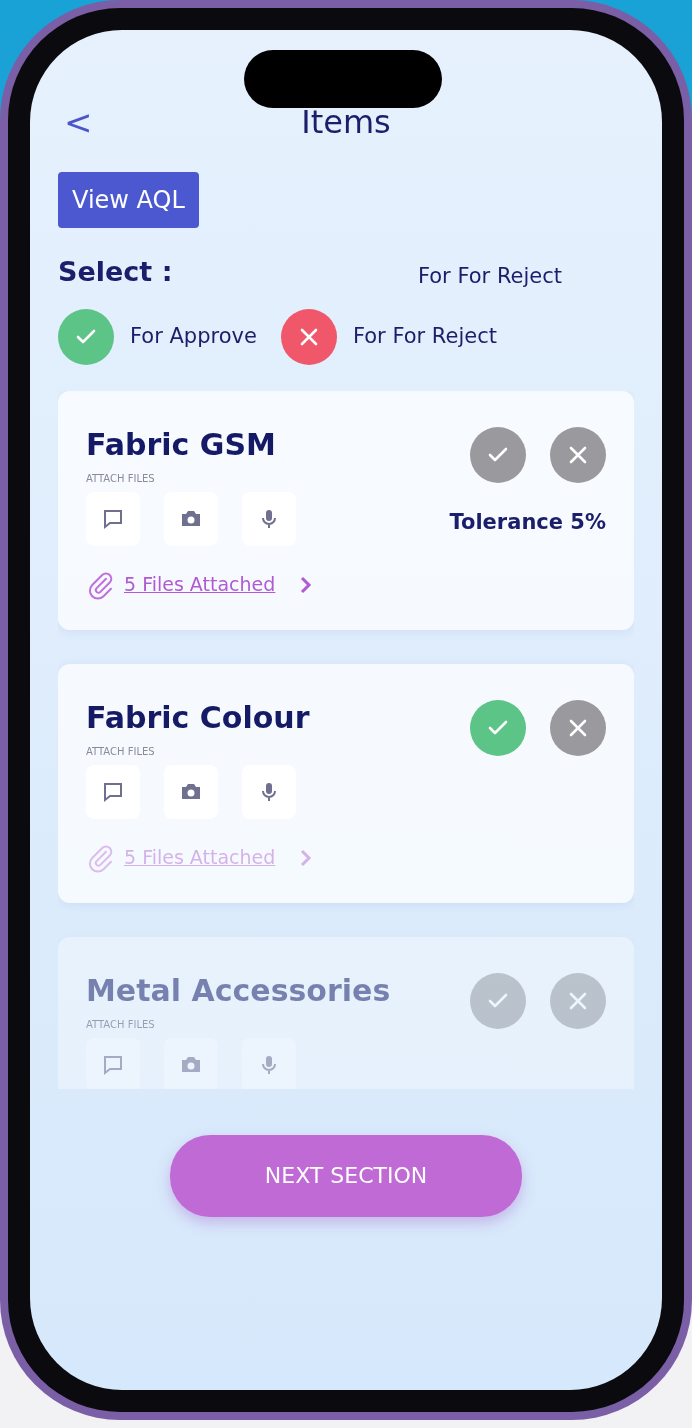 The height and width of the screenshot is (1428, 692). Describe the element at coordinates (490, 276) in the screenshot. I see `legend-note: For For Reject` at that location.